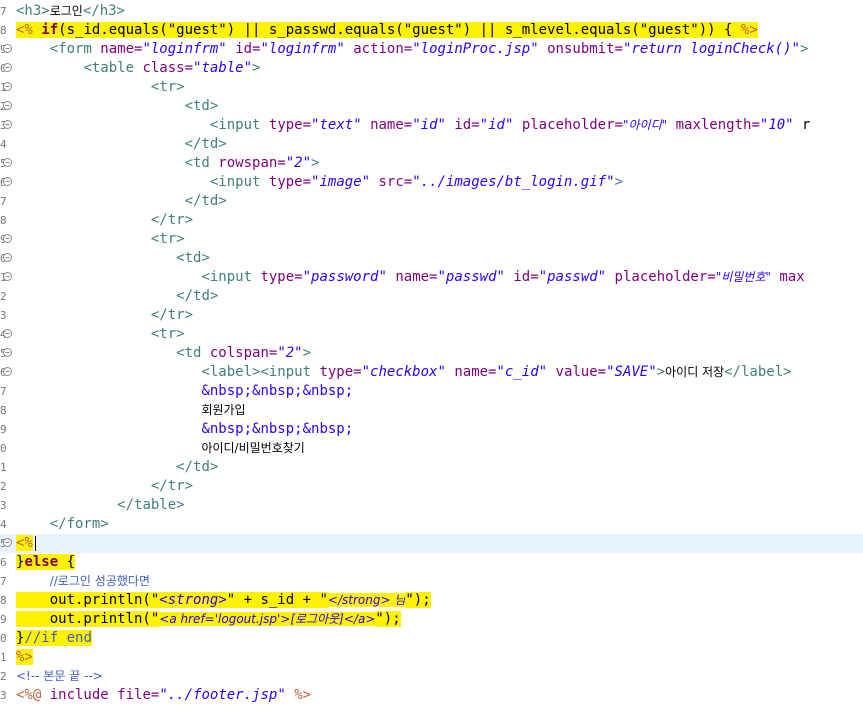 The height and width of the screenshot is (705, 863). What do you see at coordinates (248, 49) in the screenshot?
I see `code-token: id=` at bounding box center [248, 49].